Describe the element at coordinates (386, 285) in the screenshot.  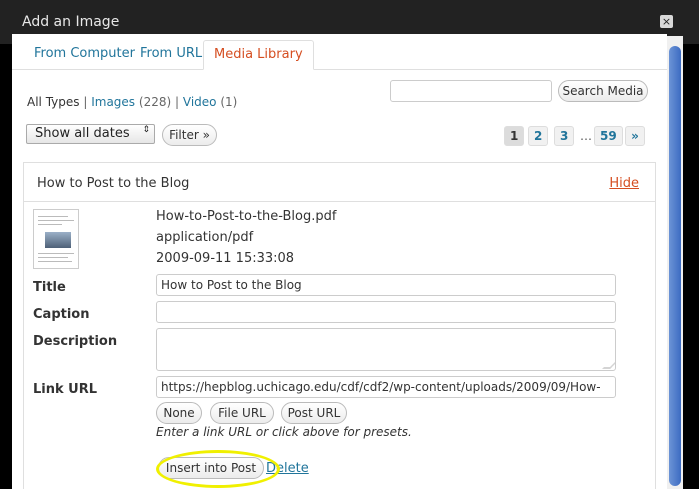
I see `title-field: How to Post to the Blog` at that location.